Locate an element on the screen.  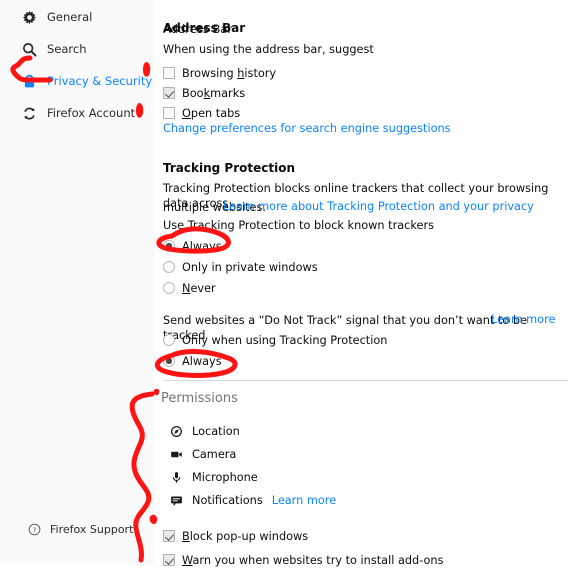
firefox-support-link: ? Firefox Support is located at coordinates (66, 529).